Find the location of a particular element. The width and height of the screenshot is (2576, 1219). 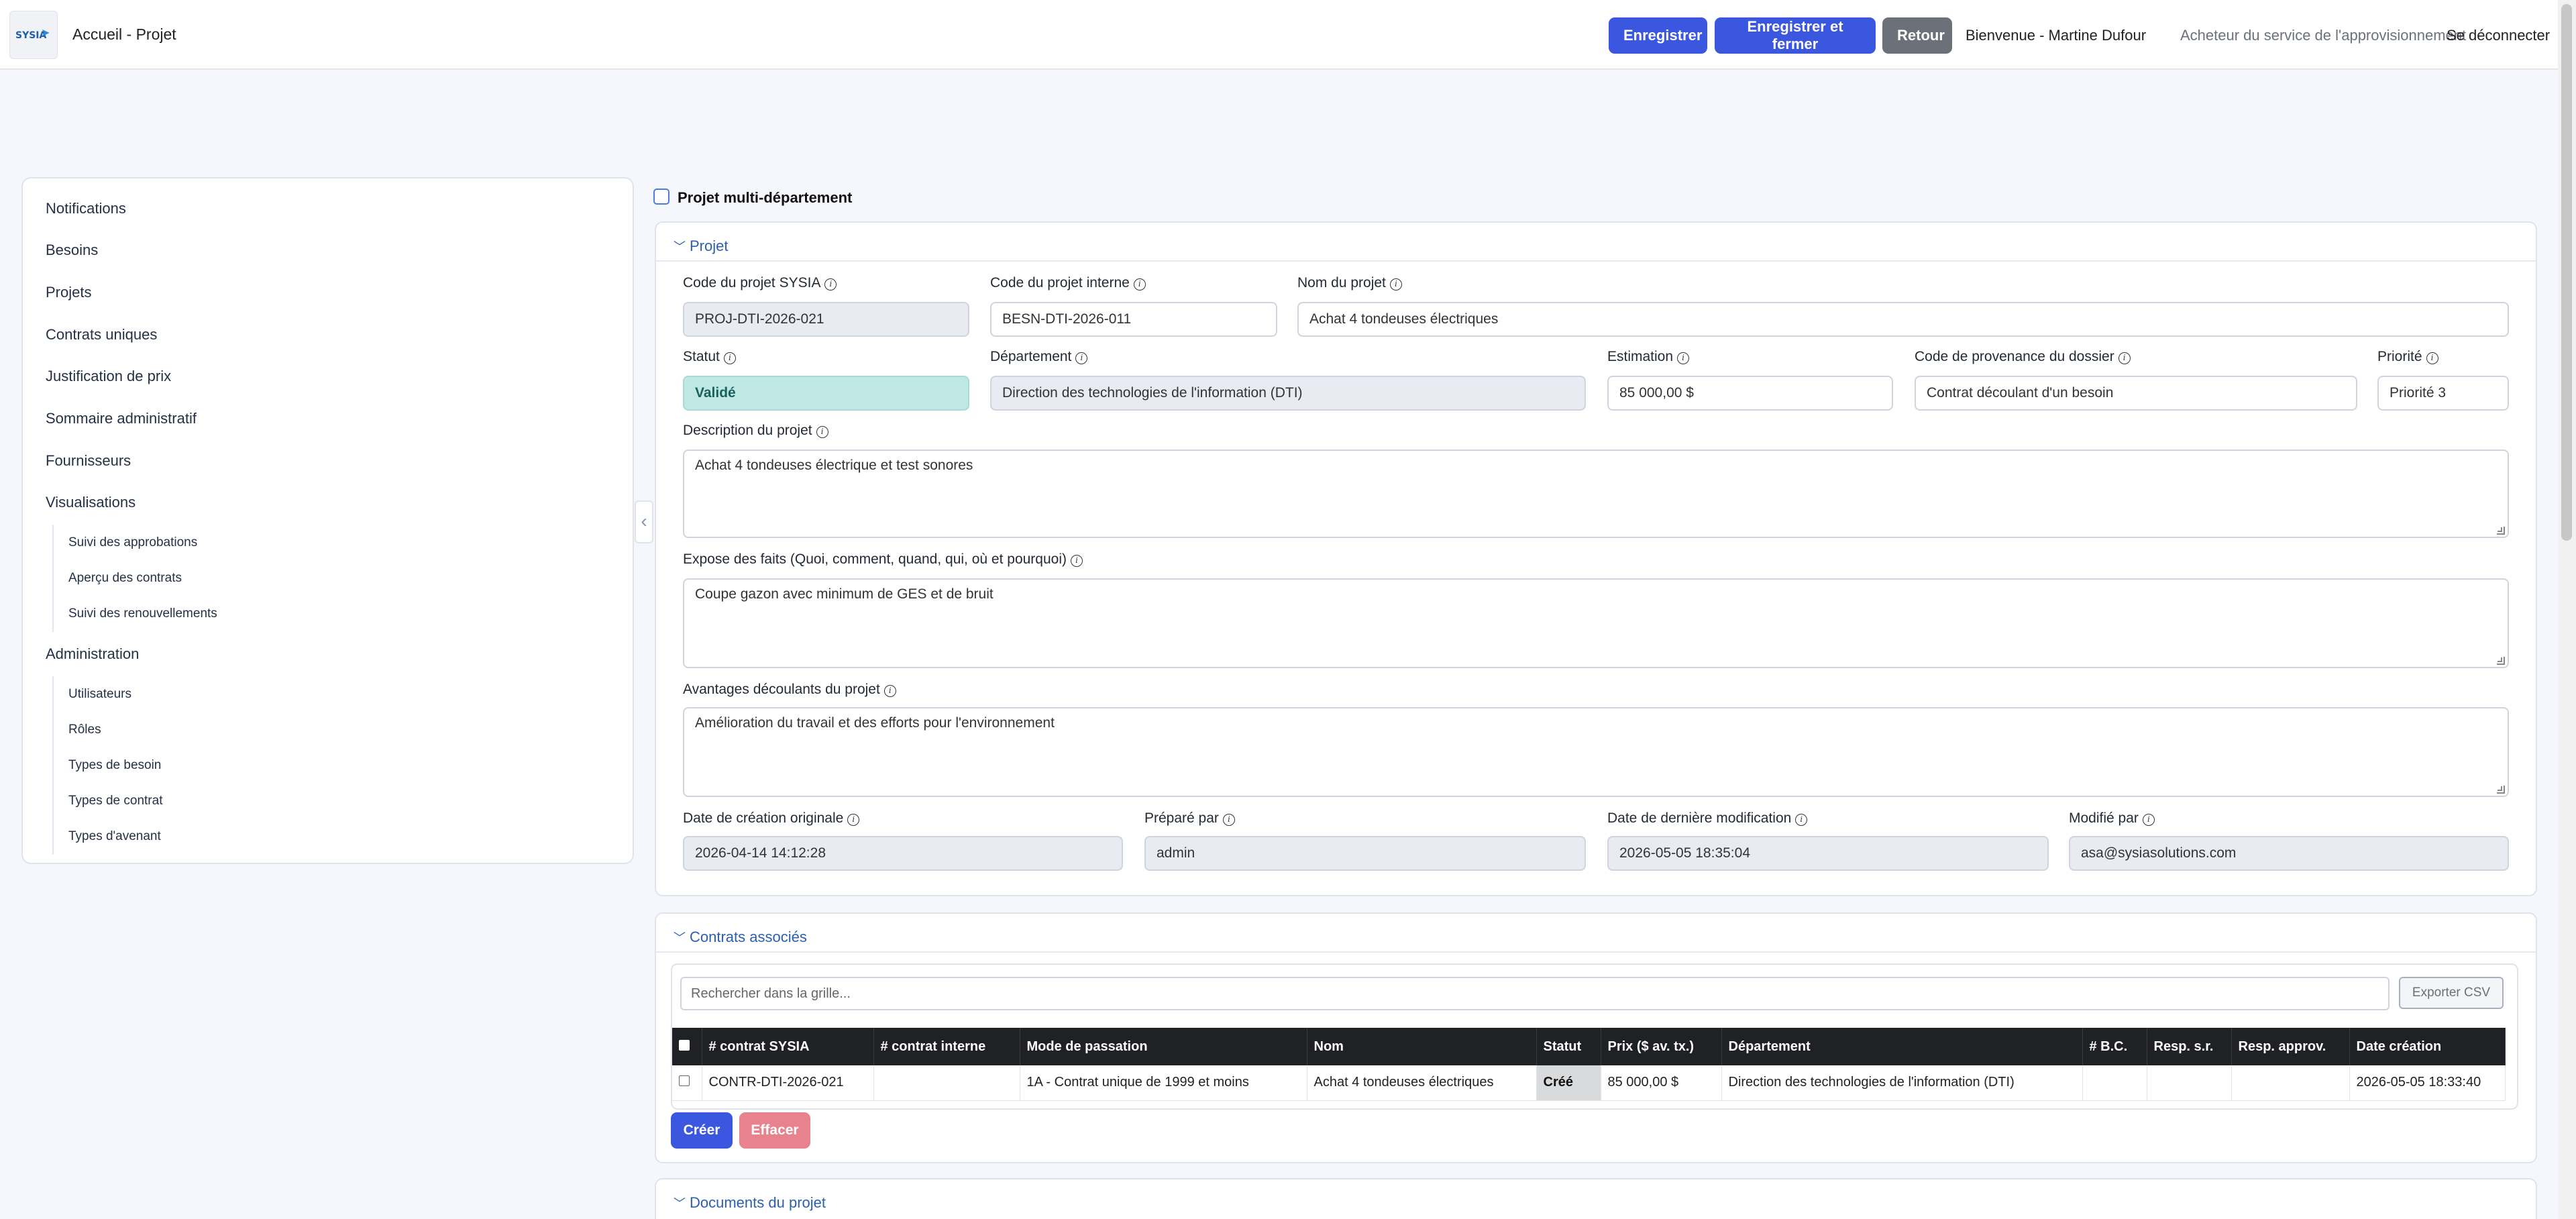

multi-department-checkbox is located at coordinates (661, 197).